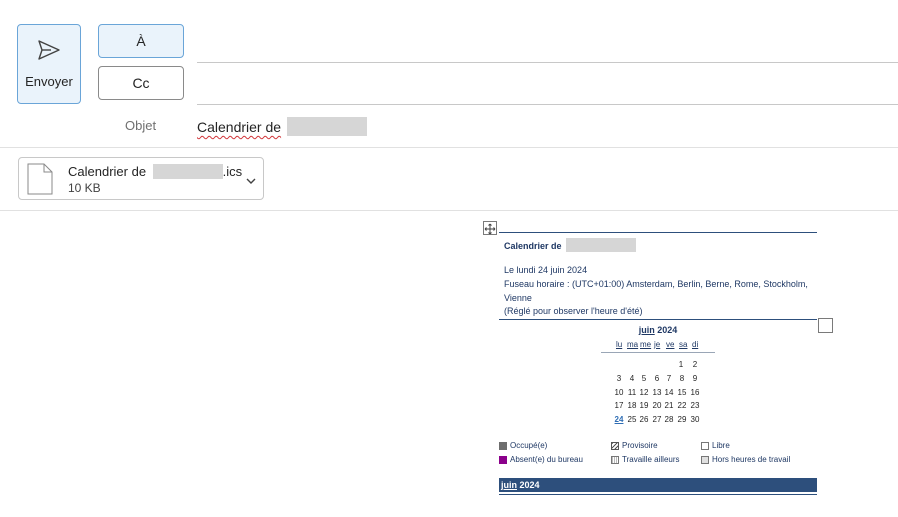  I want to click on calendar-title-text: Calendrier de, so click(533, 246).